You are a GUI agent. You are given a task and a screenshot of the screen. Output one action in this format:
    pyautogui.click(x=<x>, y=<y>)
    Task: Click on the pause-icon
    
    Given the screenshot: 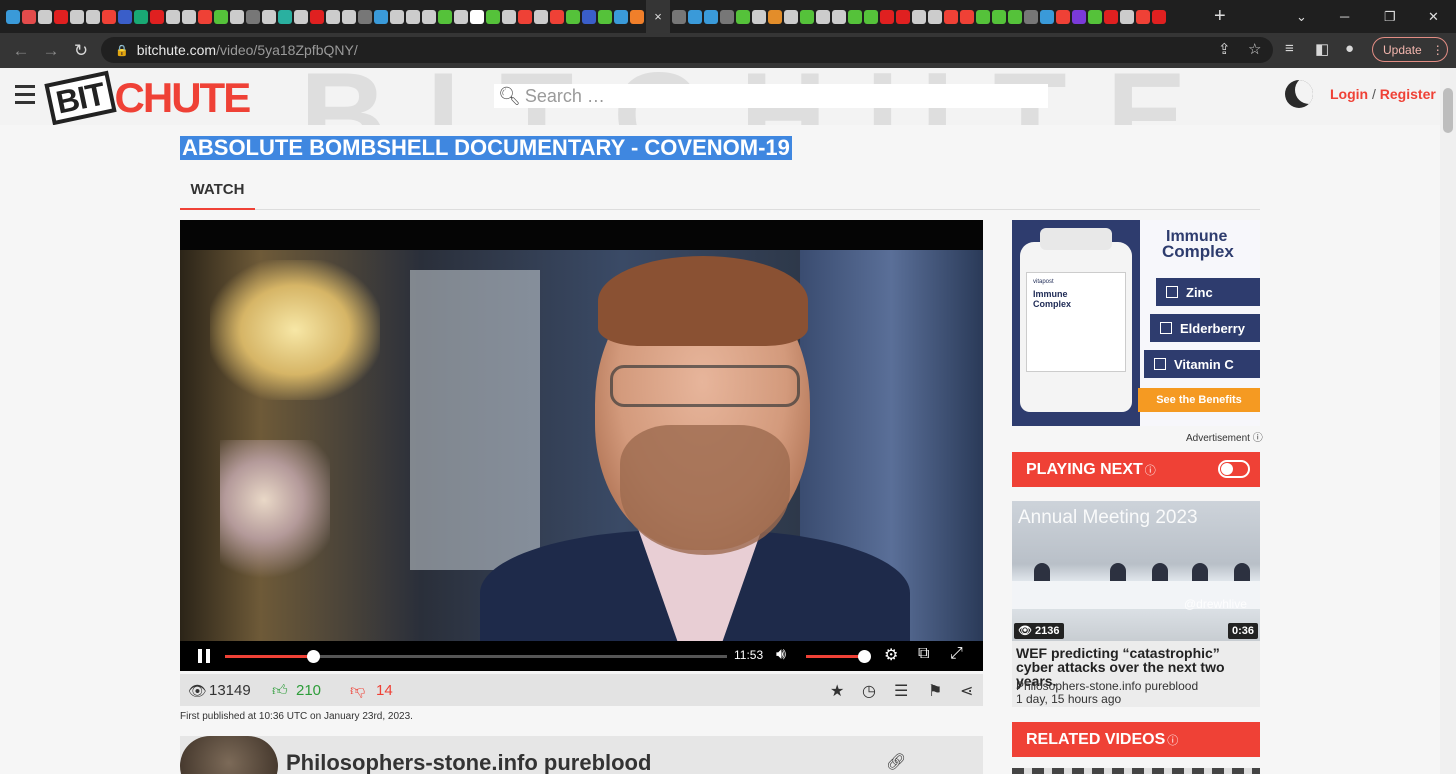 What is the action you would take?
    pyautogui.click(x=205, y=656)
    